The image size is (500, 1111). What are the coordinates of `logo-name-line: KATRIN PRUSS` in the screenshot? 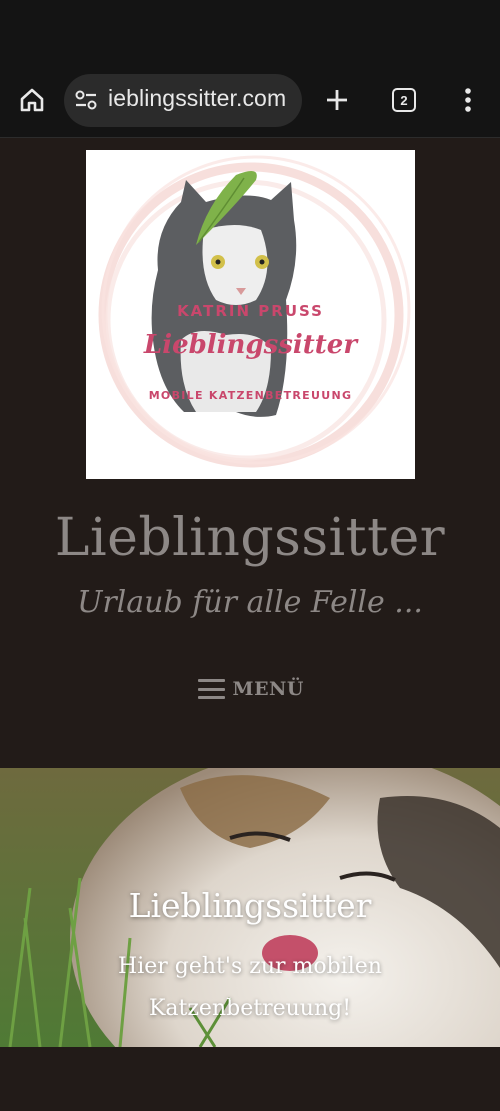 It's located at (250, 311).